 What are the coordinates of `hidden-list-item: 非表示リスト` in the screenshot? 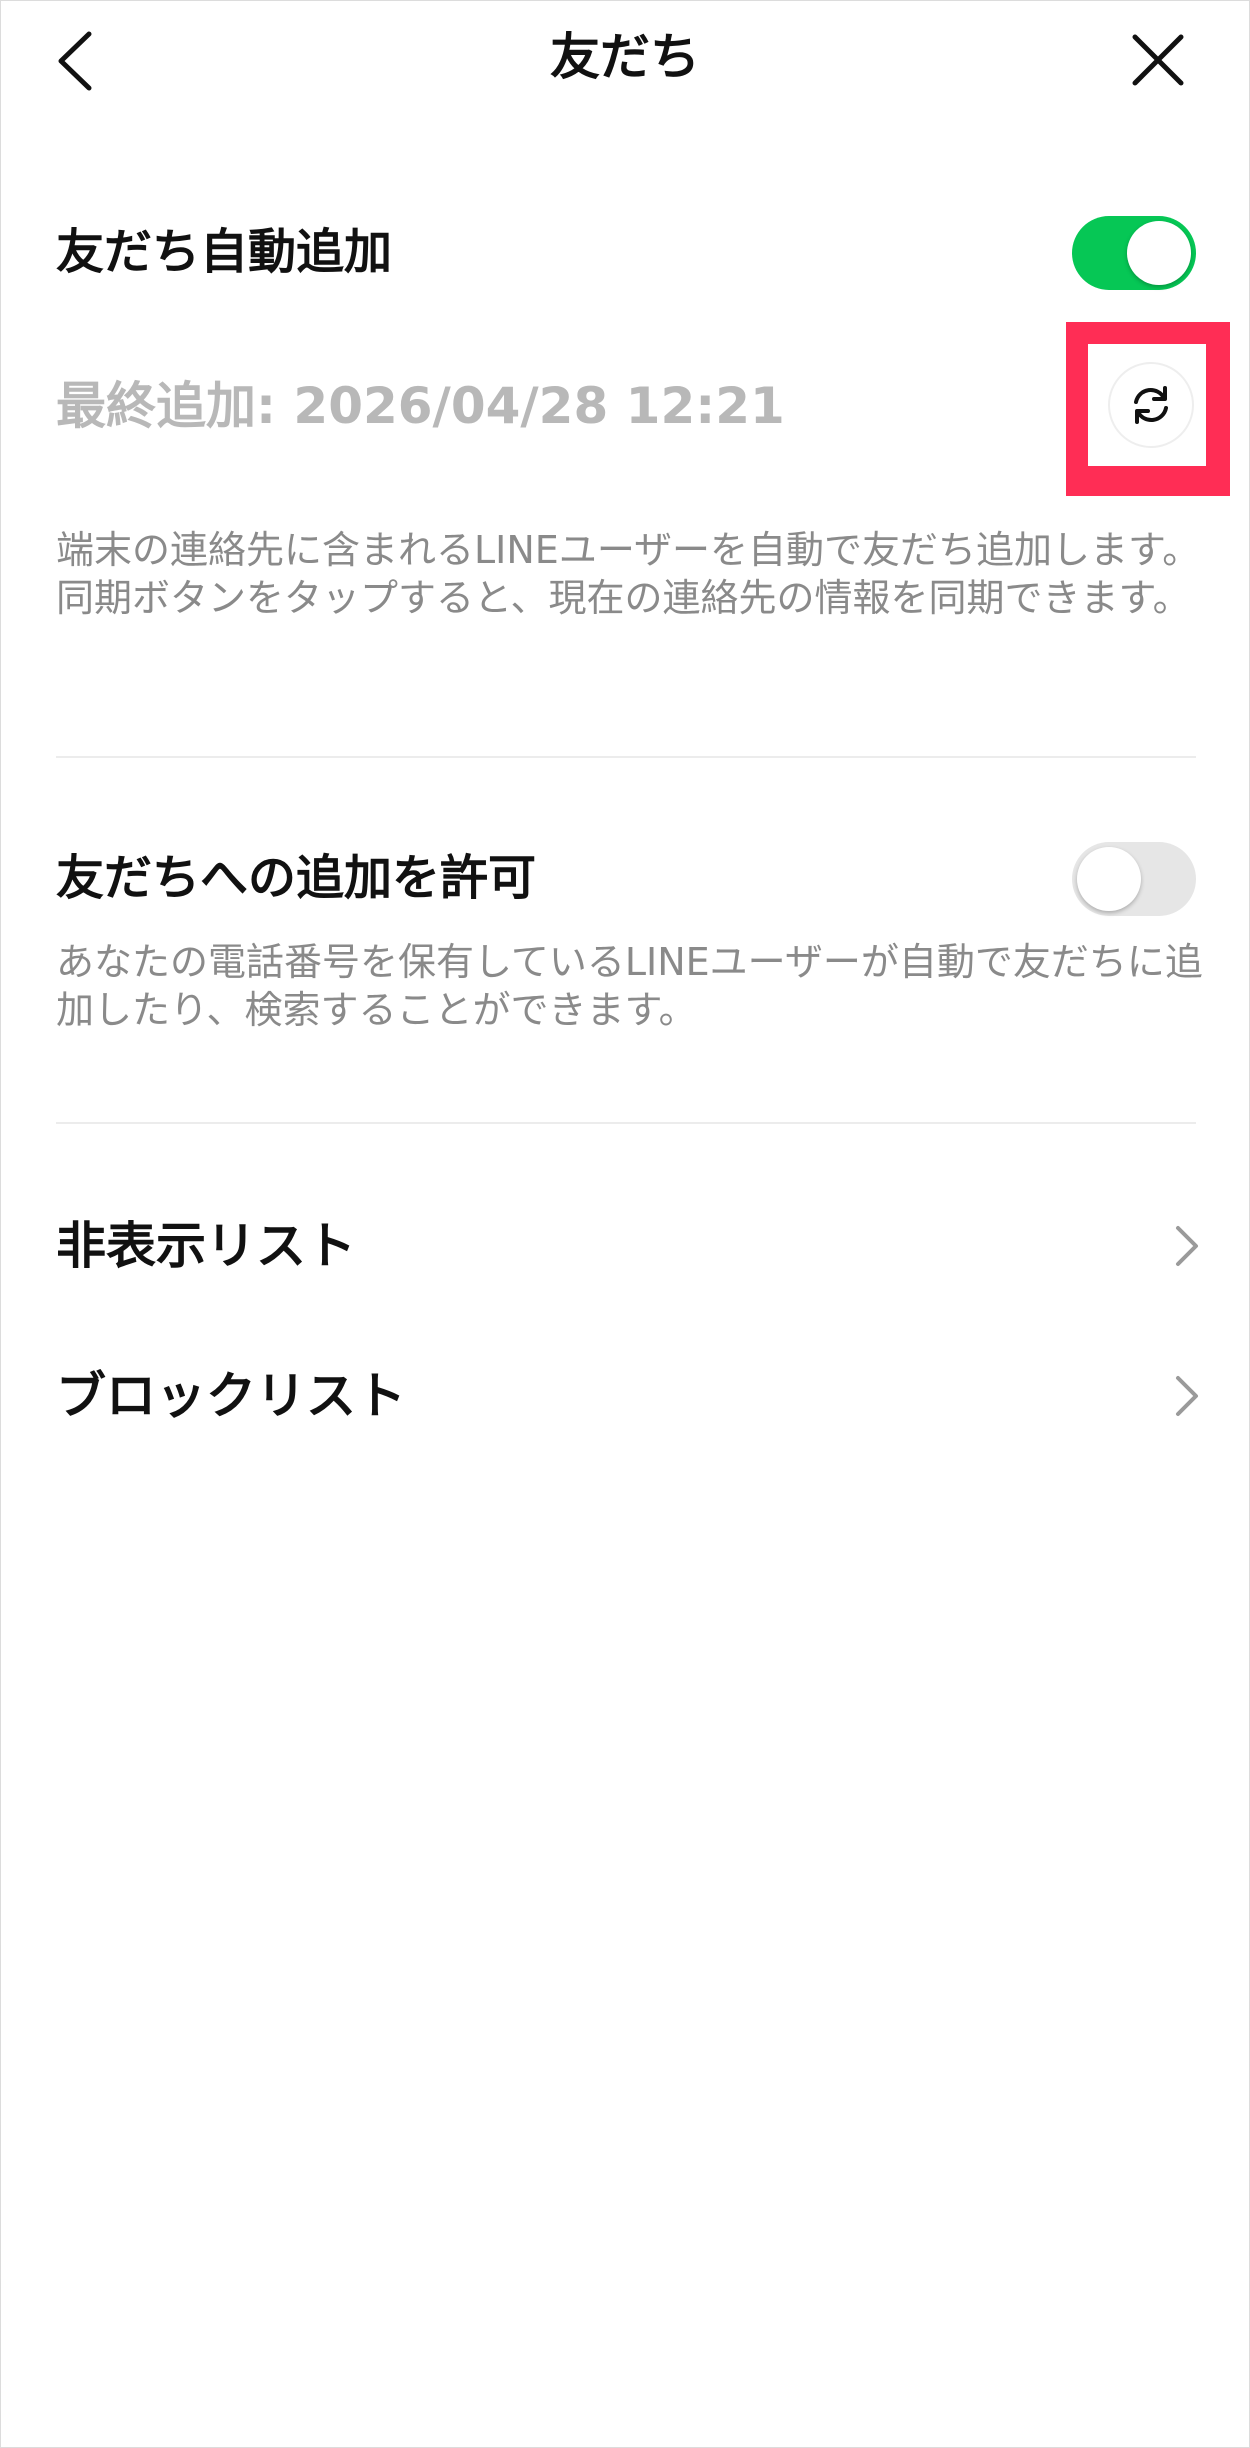 It's located at (625, 1246).